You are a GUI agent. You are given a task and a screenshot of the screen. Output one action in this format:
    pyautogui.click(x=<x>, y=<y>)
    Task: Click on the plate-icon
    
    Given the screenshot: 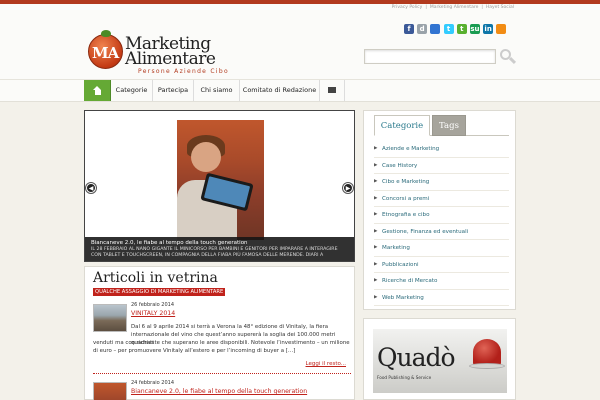 What is the action you would take?
    pyautogui.click(x=487, y=366)
    